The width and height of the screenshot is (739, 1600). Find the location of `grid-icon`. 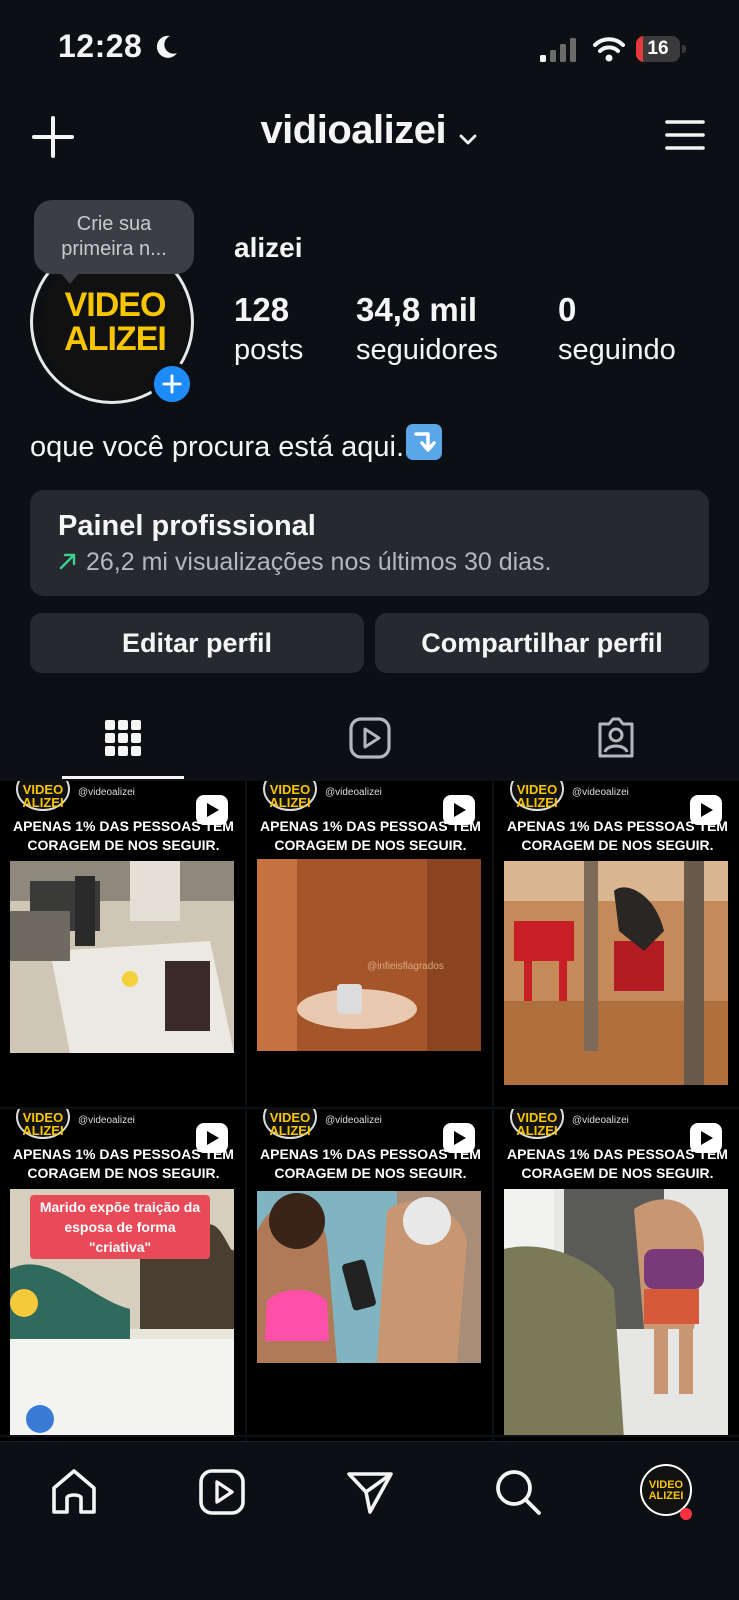

grid-icon is located at coordinates (123, 738).